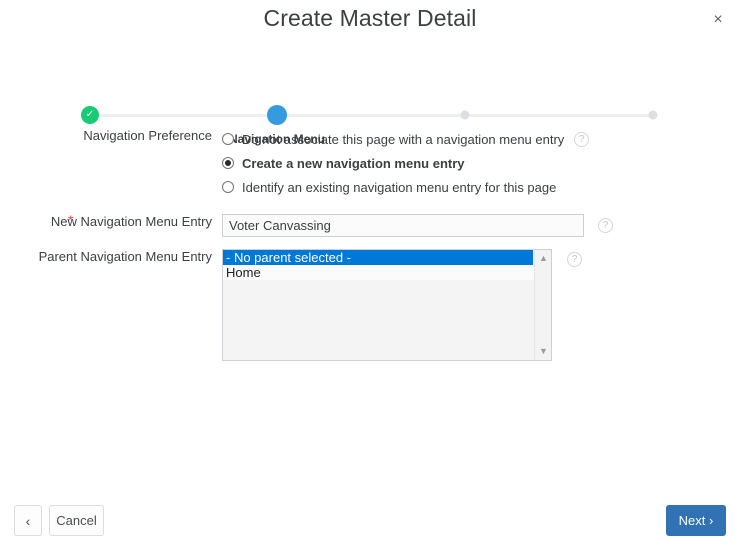  I want to click on step-indicator-1-complete: ✓, so click(90, 115).